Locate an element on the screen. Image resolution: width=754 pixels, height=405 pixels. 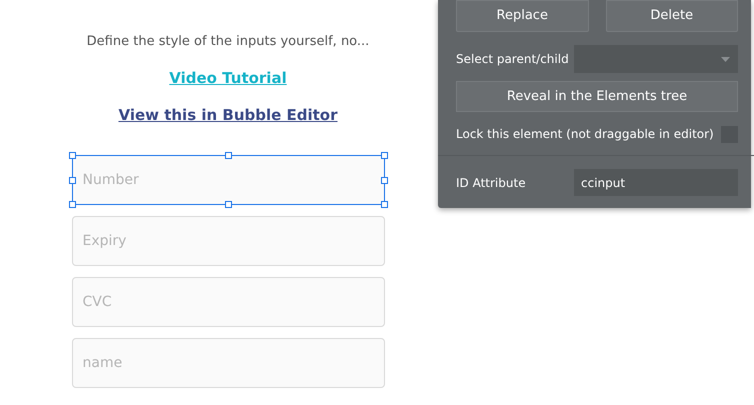
id-attribute-label: ID Attribute is located at coordinates (491, 183).